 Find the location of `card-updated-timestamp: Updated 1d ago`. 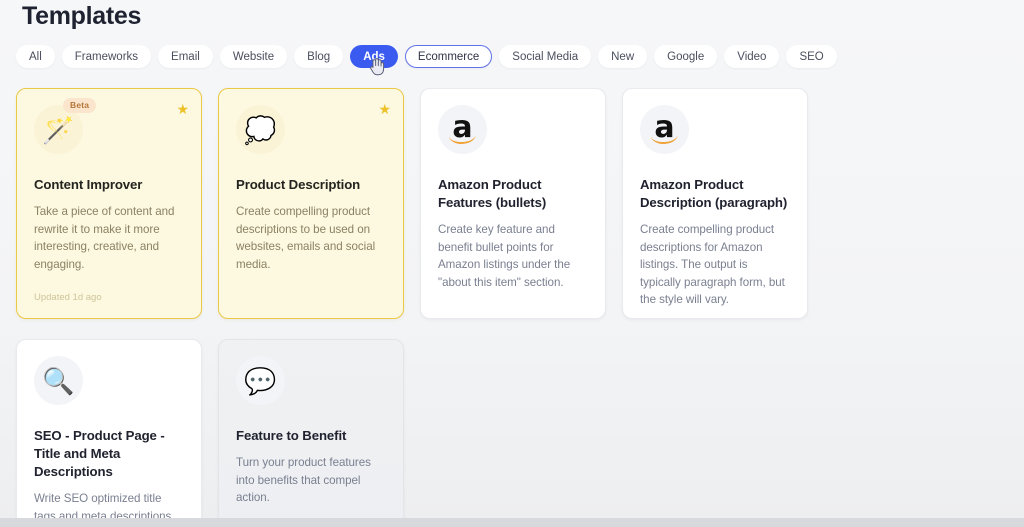

card-updated-timestamp: Updated 1d ago is located at coordinates (68, 297).